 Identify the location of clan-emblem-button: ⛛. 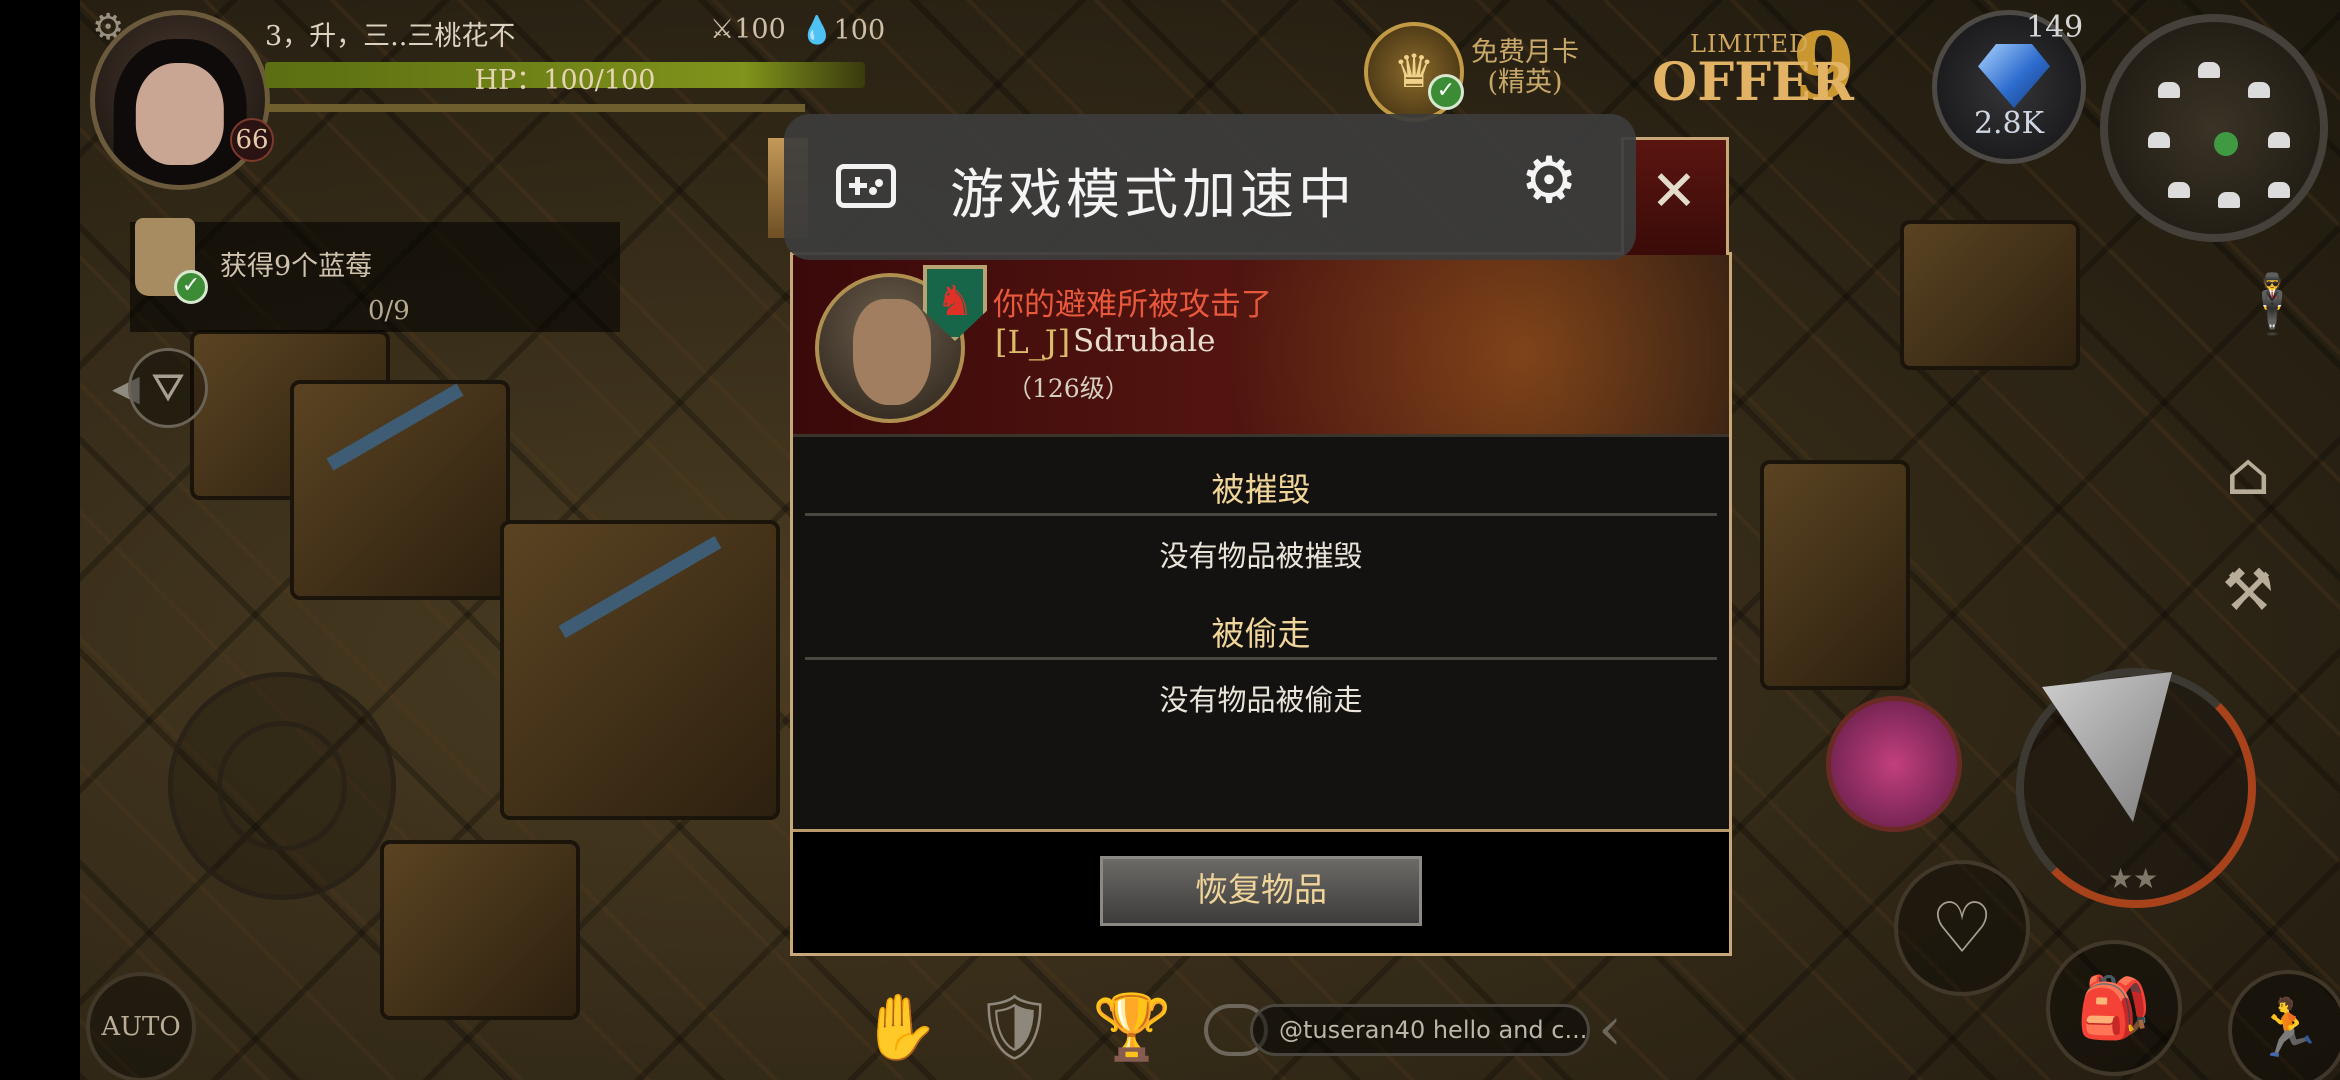
(168, 388).